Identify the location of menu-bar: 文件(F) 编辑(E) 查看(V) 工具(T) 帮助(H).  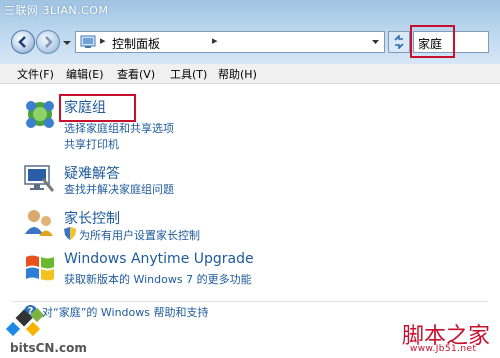
(250, 74).